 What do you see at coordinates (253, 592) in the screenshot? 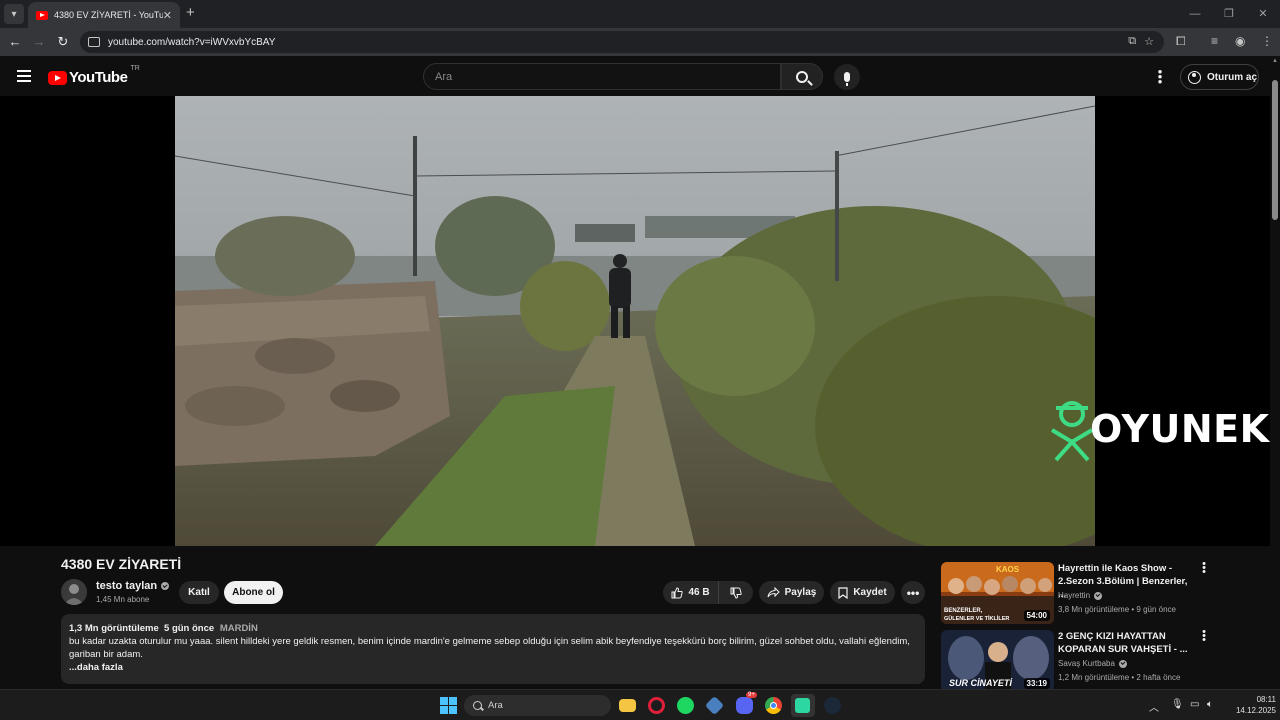
I see `subscribe-button: Abone ol` at bounding box center [253, 592].